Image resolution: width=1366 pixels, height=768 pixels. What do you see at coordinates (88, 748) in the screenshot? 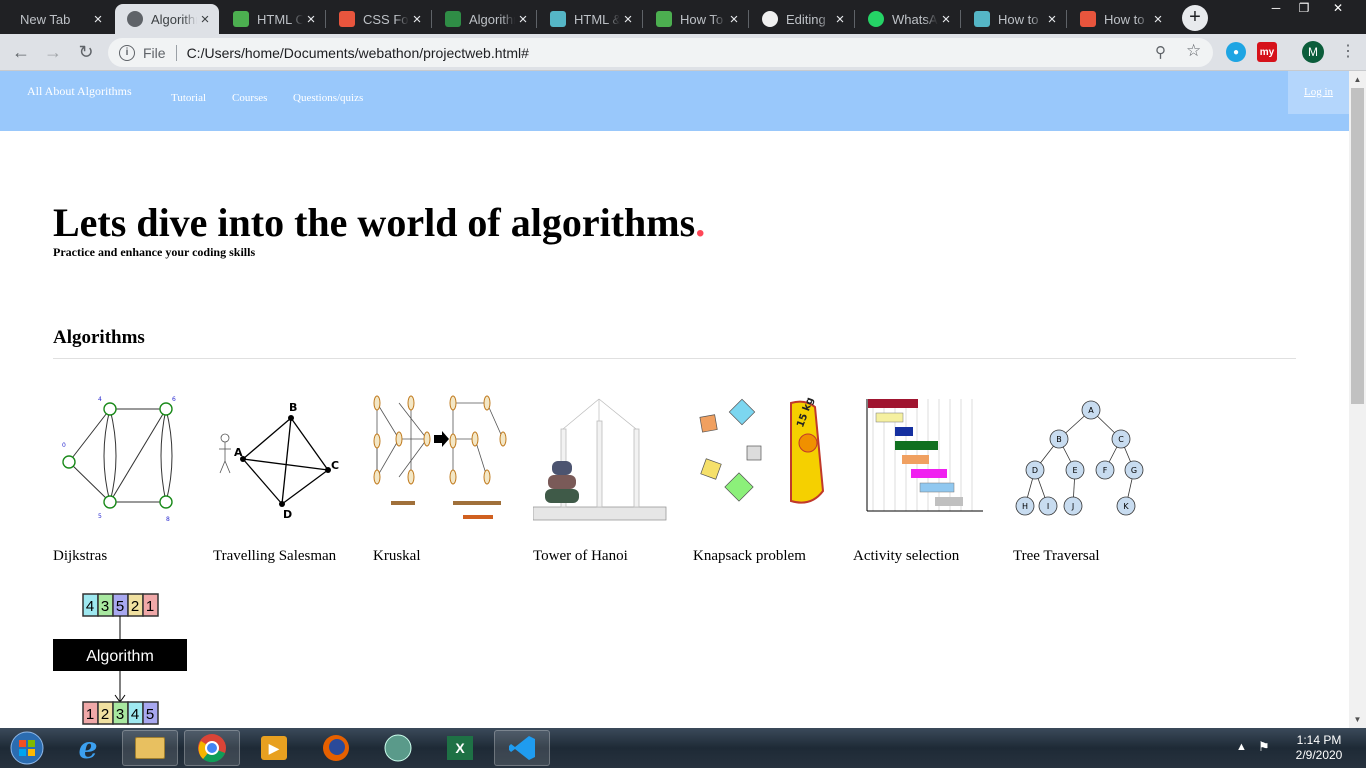
I see `ie-icon: e` at bounding box center [88, 748].